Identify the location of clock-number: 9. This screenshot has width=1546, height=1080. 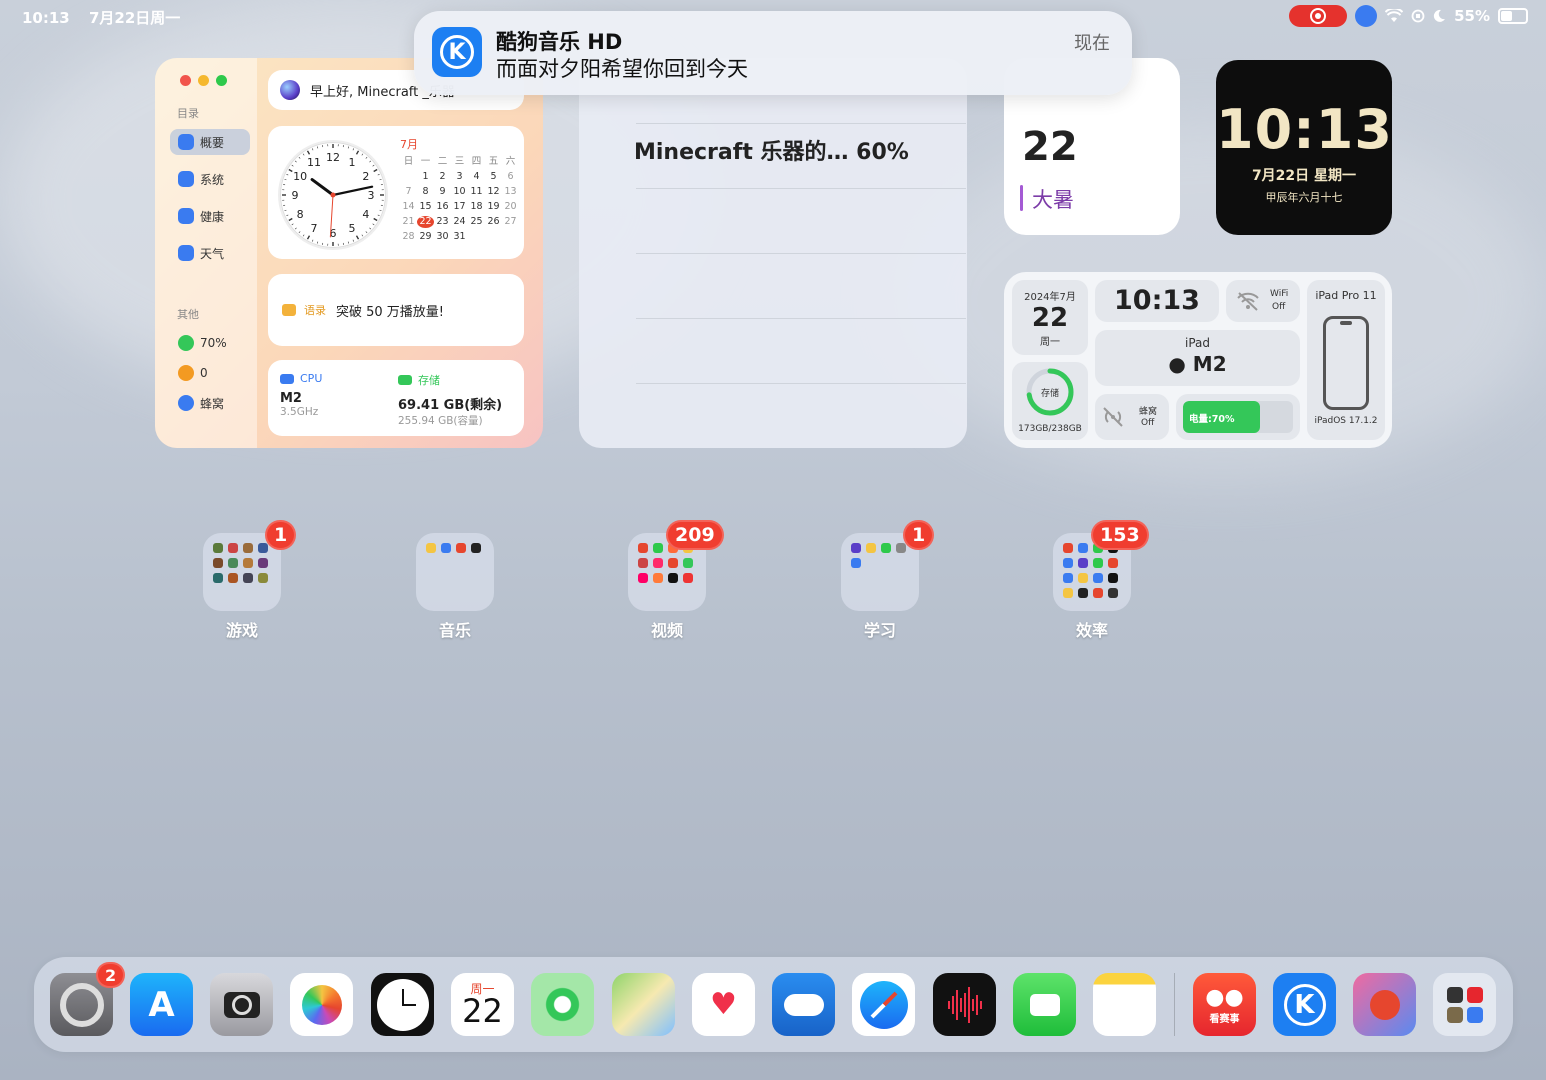
(295, 195).